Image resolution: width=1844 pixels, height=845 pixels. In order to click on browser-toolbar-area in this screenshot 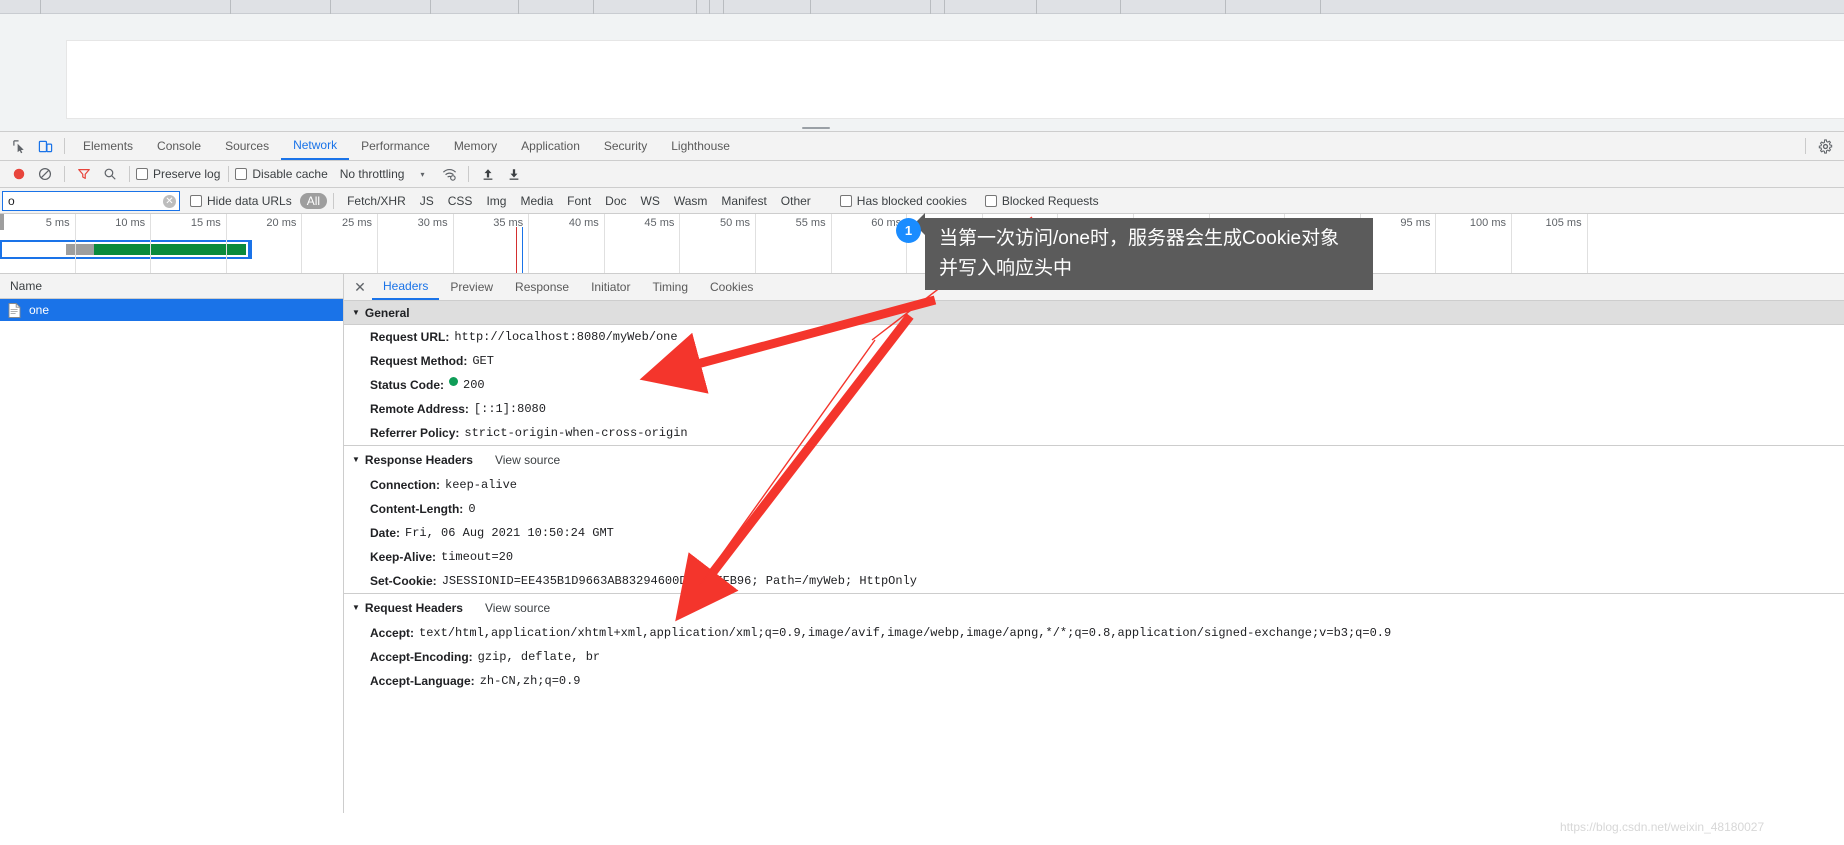, I will do `click(922, 74)`.